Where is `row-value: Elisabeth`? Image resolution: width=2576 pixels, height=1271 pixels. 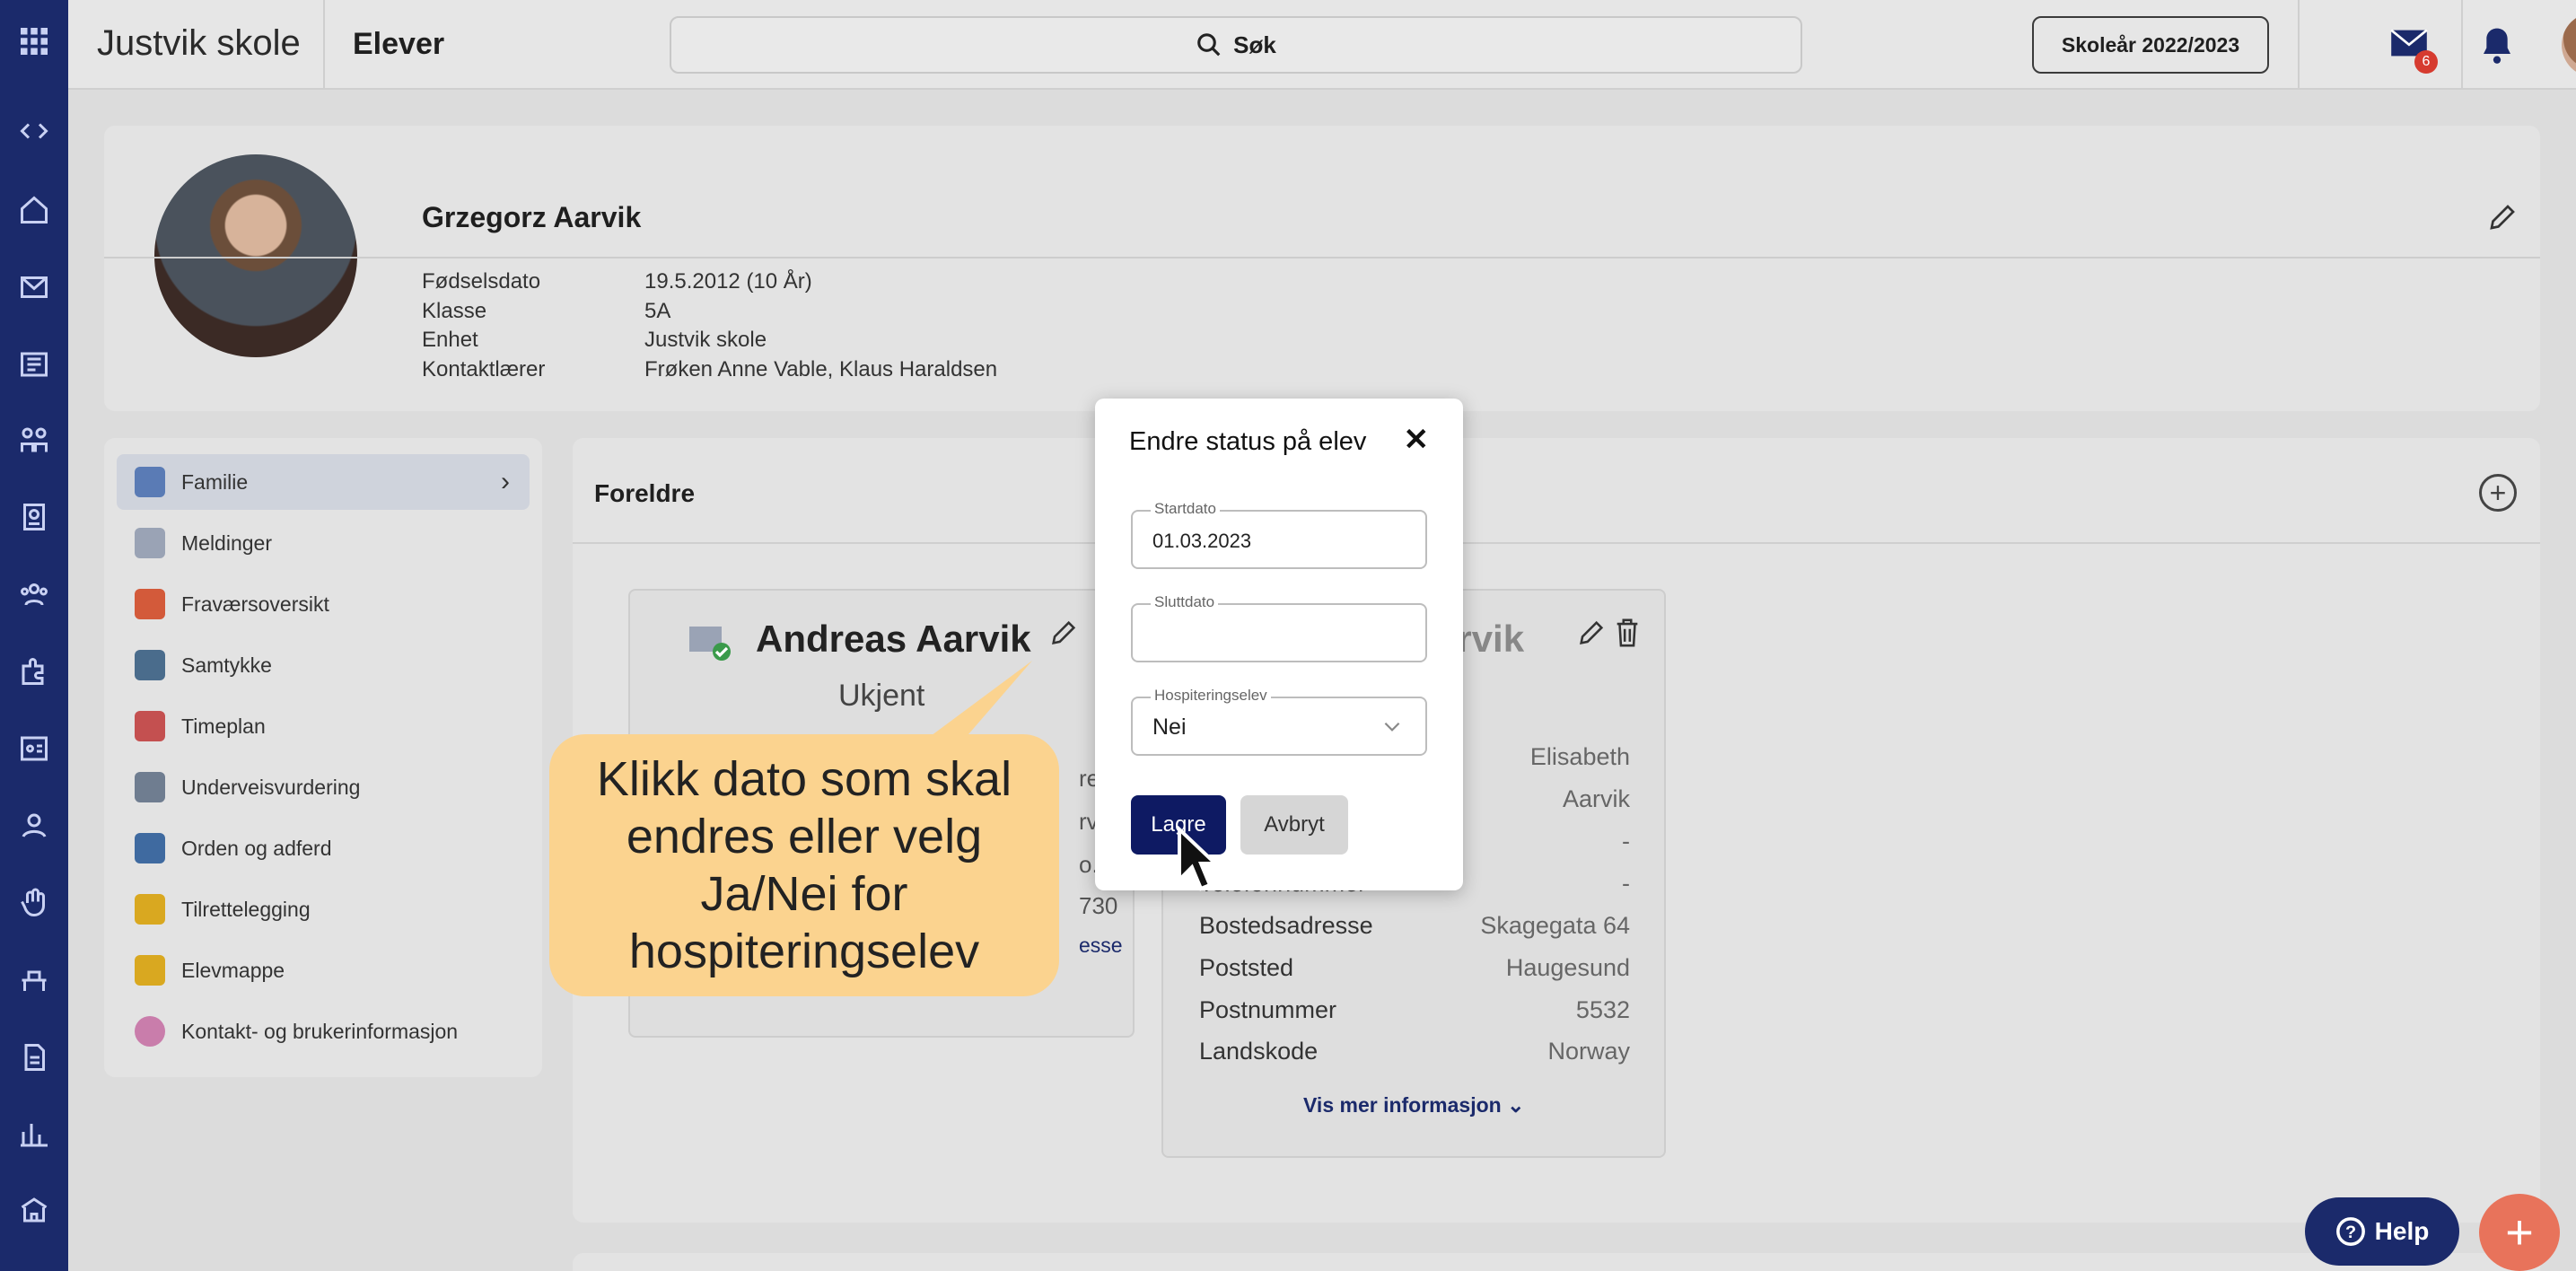
row-value: Elisabeth is located at coordinates (1579, 756).